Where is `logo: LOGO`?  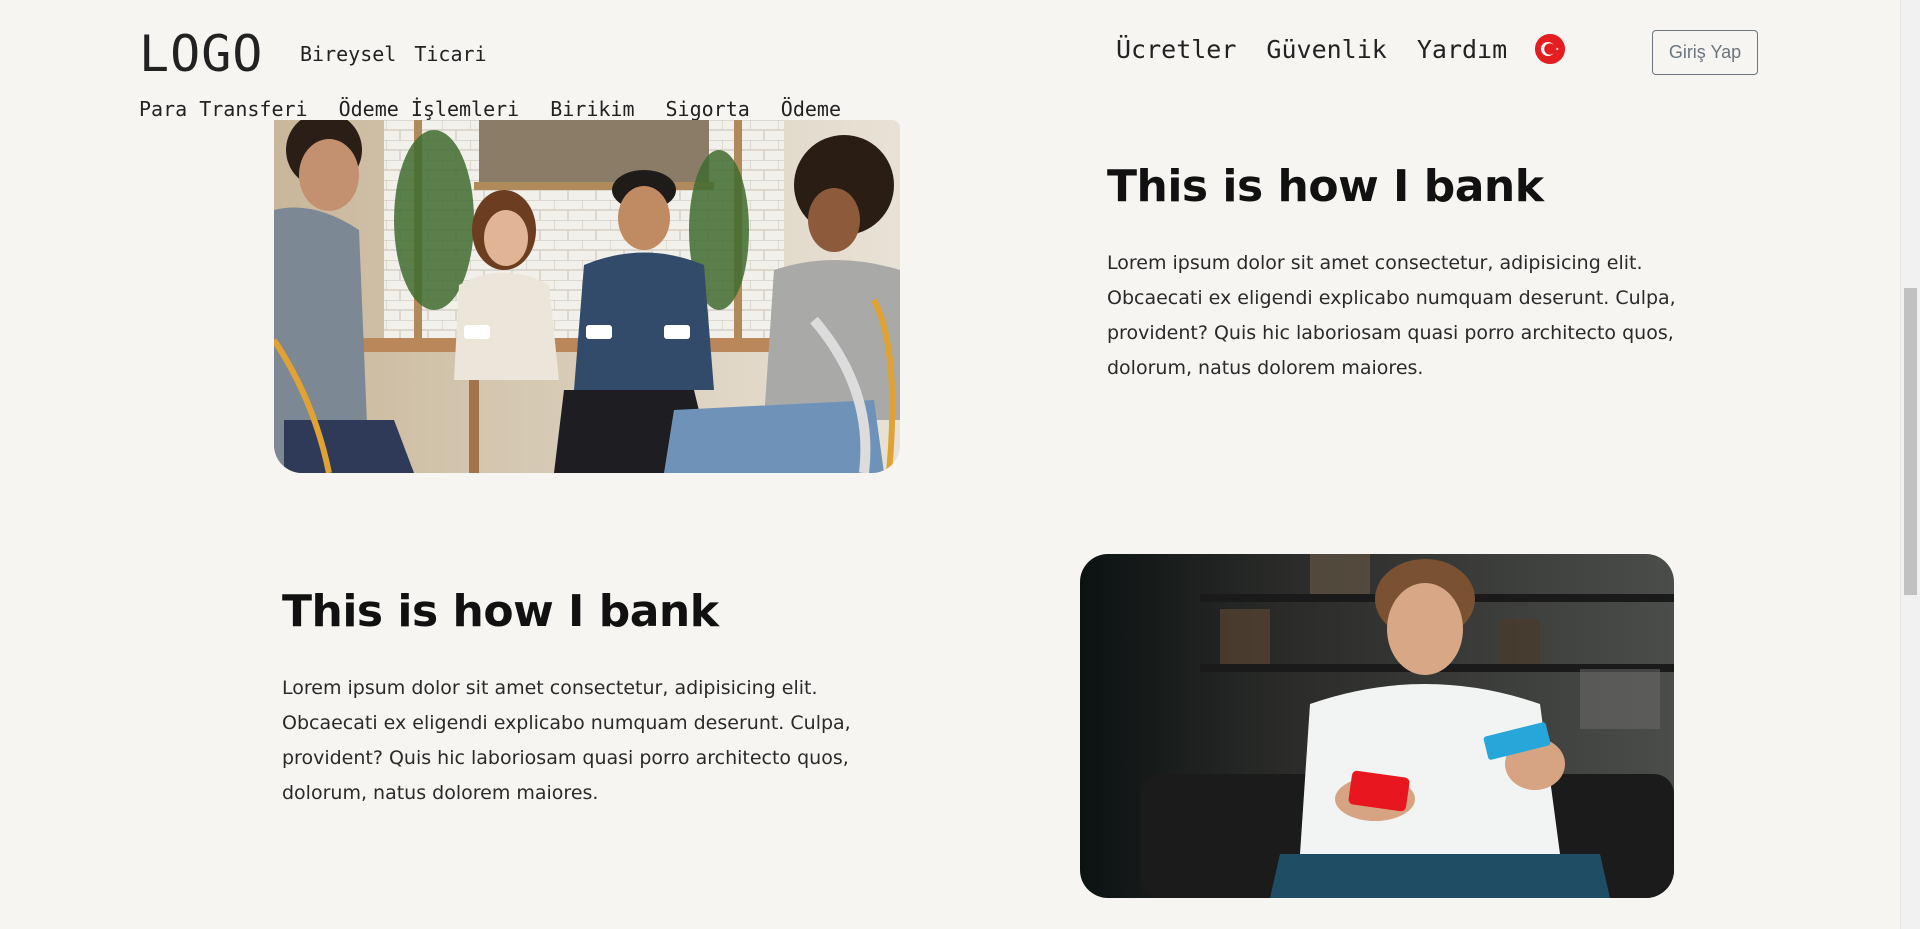
logo: LOGO is located at coordinates (201, 54).